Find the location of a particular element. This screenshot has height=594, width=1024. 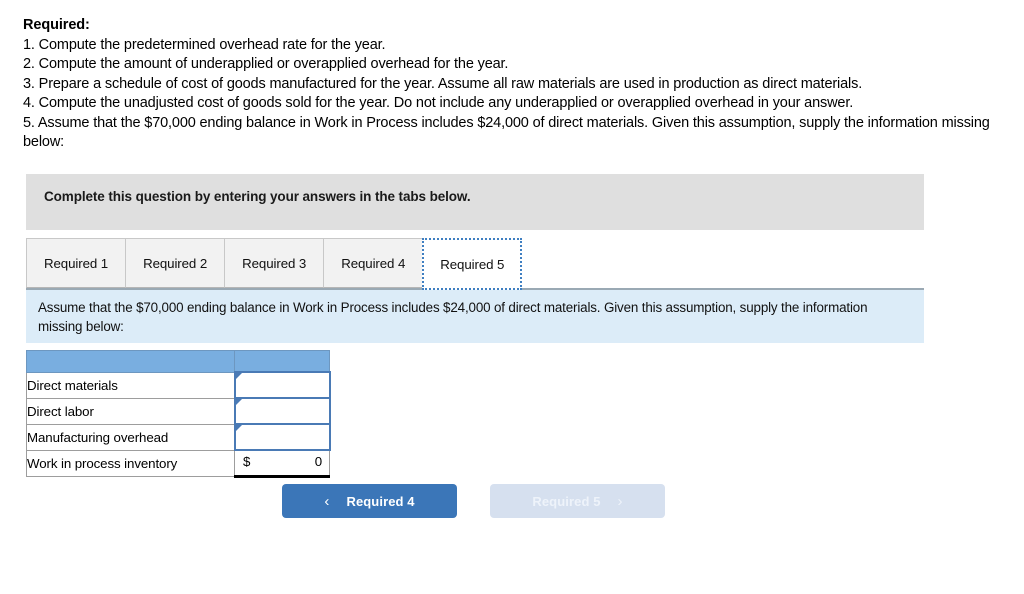

table-header-label-cell is located at coordinates (130, 361).